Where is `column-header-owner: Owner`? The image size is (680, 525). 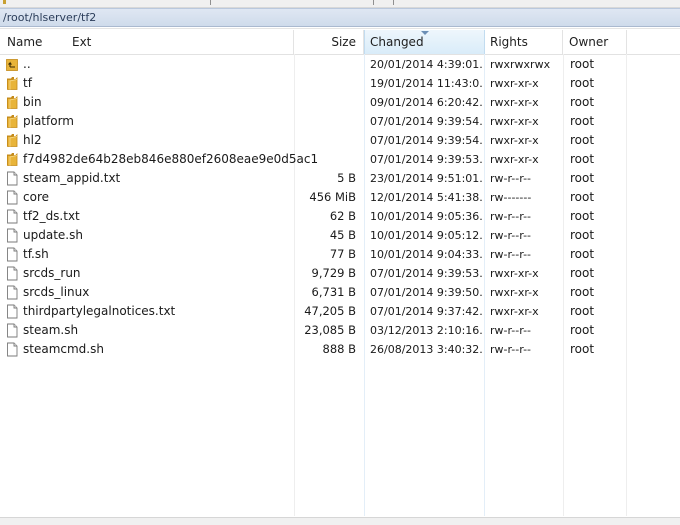 column-header-owner: Owner is located at coordinates (595, 42).